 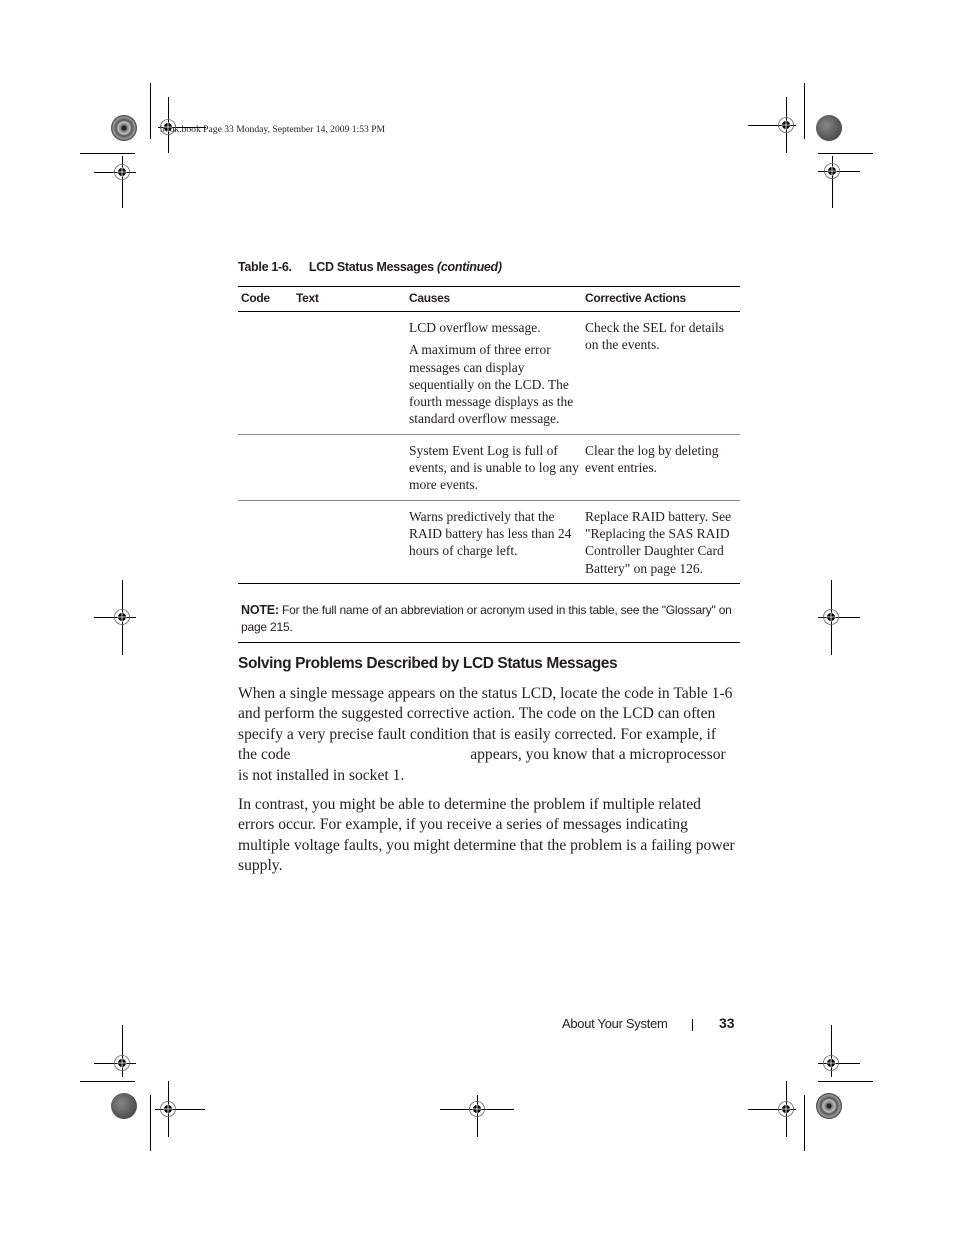 I want to click on footer-separator, so click(x=692, y=1025).